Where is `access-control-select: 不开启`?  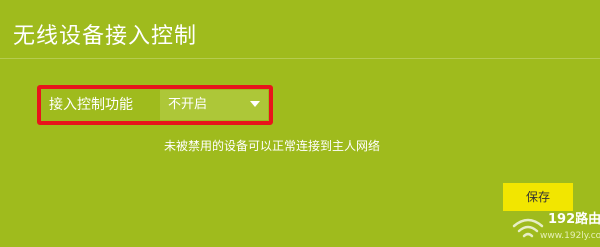 access-control-select: 不开启 is located at coordinates (214, 105).